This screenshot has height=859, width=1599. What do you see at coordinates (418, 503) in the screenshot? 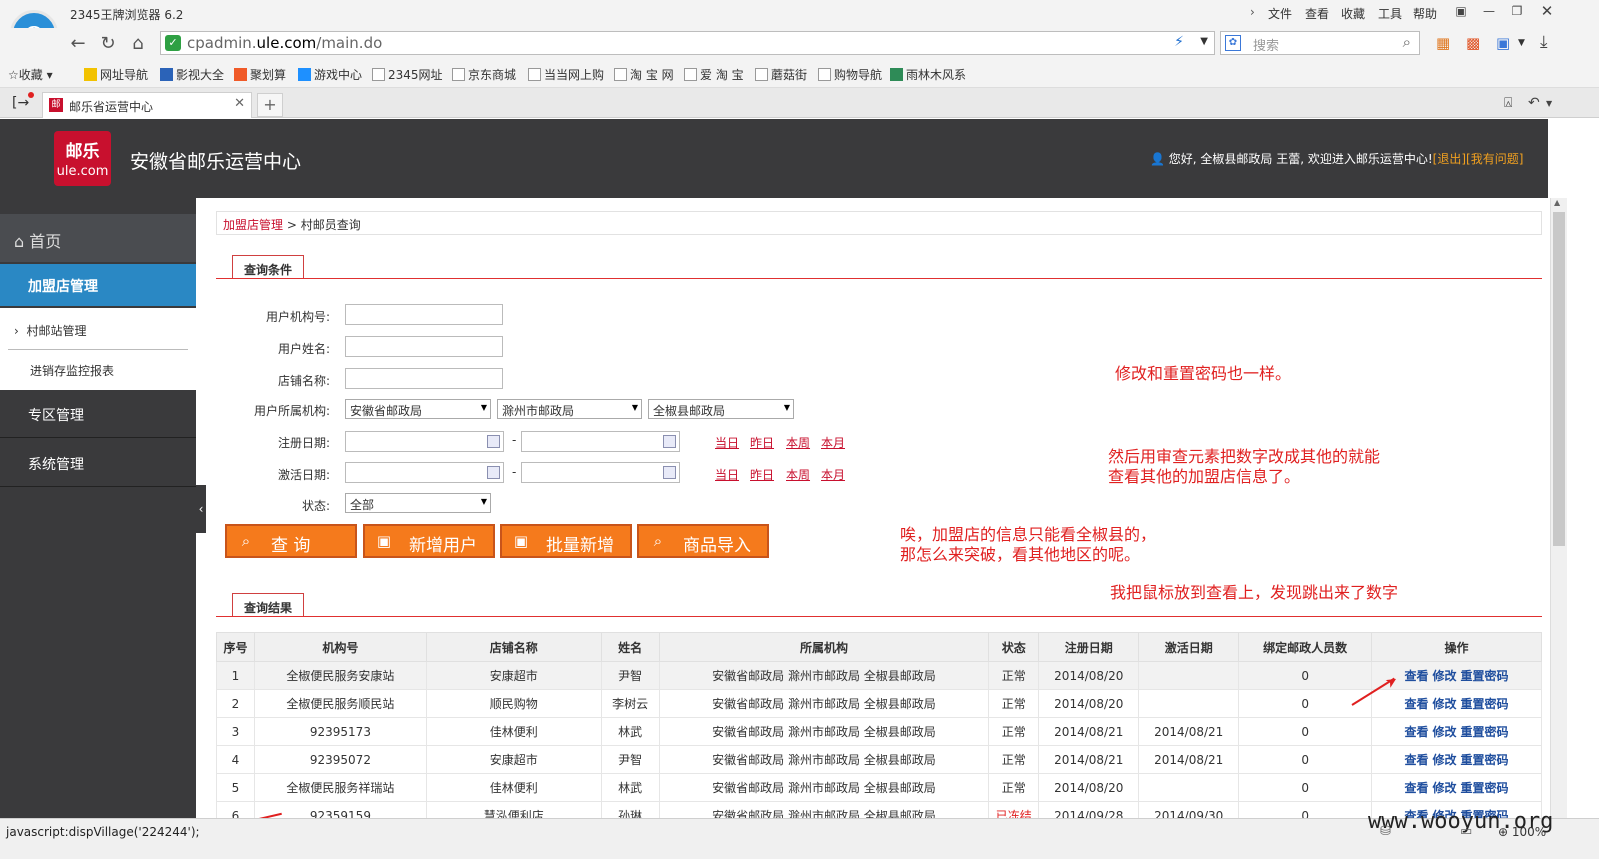
I see `status-select: 全部` at bounding box center [418, 503].